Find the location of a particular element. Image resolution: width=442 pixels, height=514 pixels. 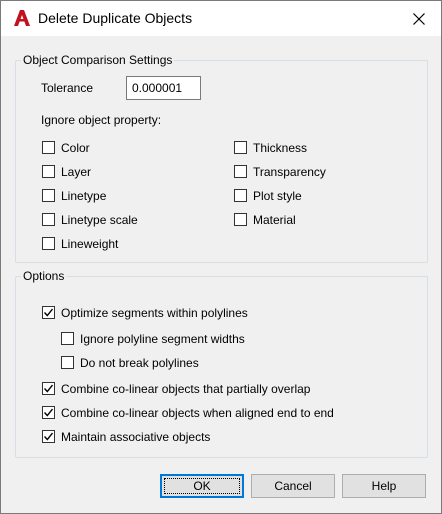

end-to-end-checkbox is located at coordinates (48, 412).